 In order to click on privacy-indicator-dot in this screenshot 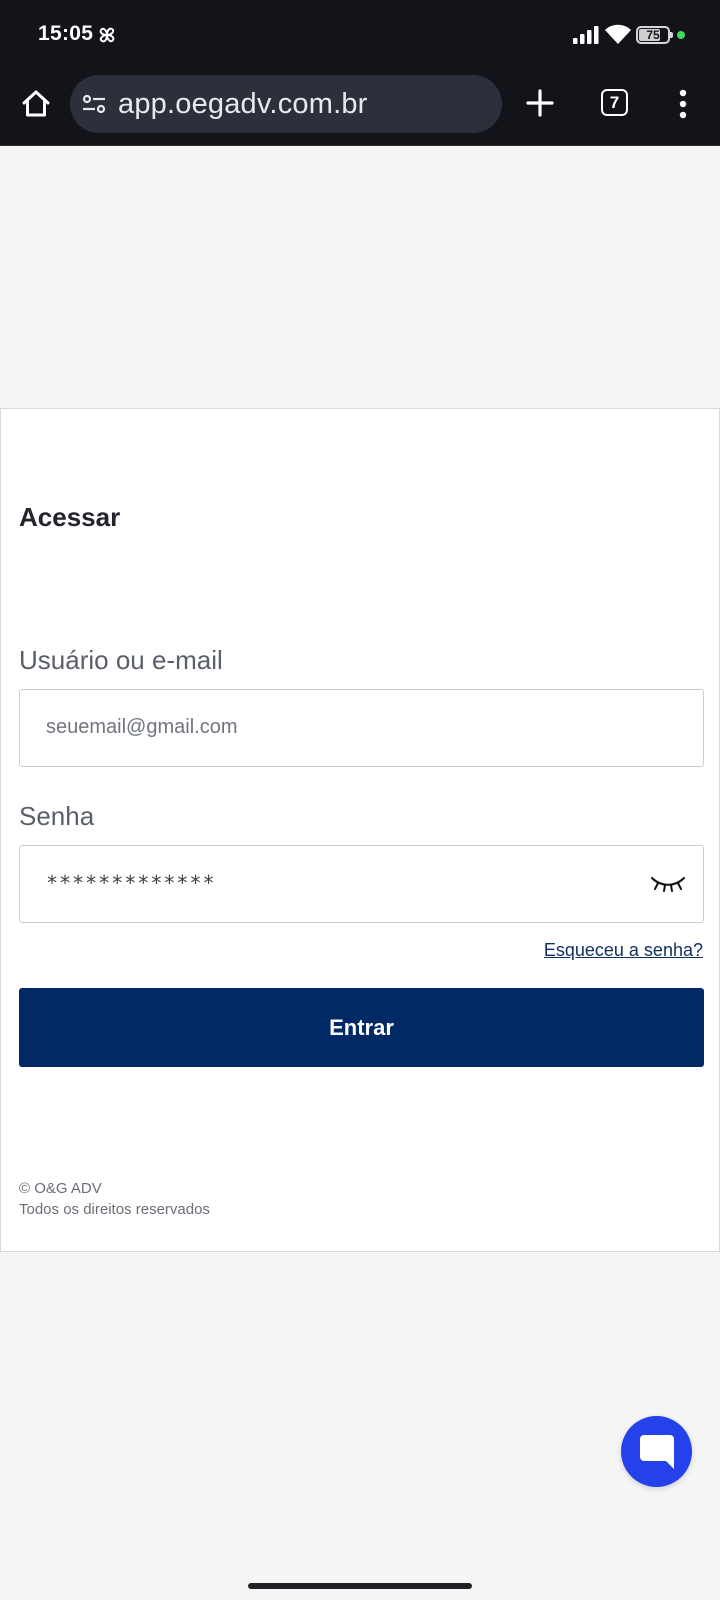, I will do `click(681, 35)`.